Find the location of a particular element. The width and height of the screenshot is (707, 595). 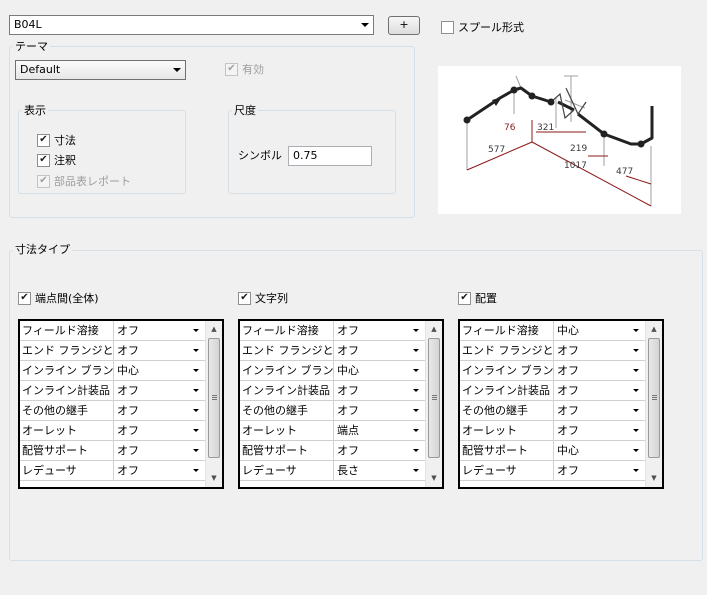

row-value-select: 長さ is located at coordinates (379, 470).